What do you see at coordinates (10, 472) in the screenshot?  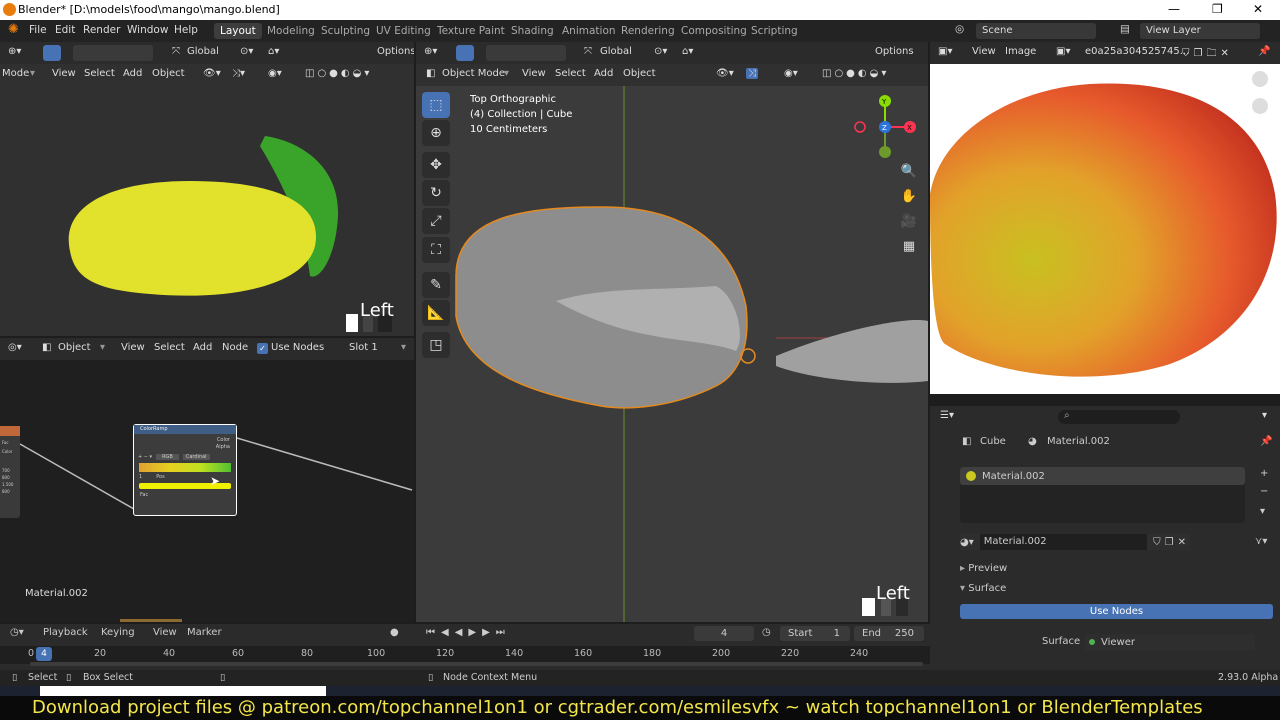 I see `left-partial-node: Fac Color 700 800 1.500 800` at bounding box center [10, 472].